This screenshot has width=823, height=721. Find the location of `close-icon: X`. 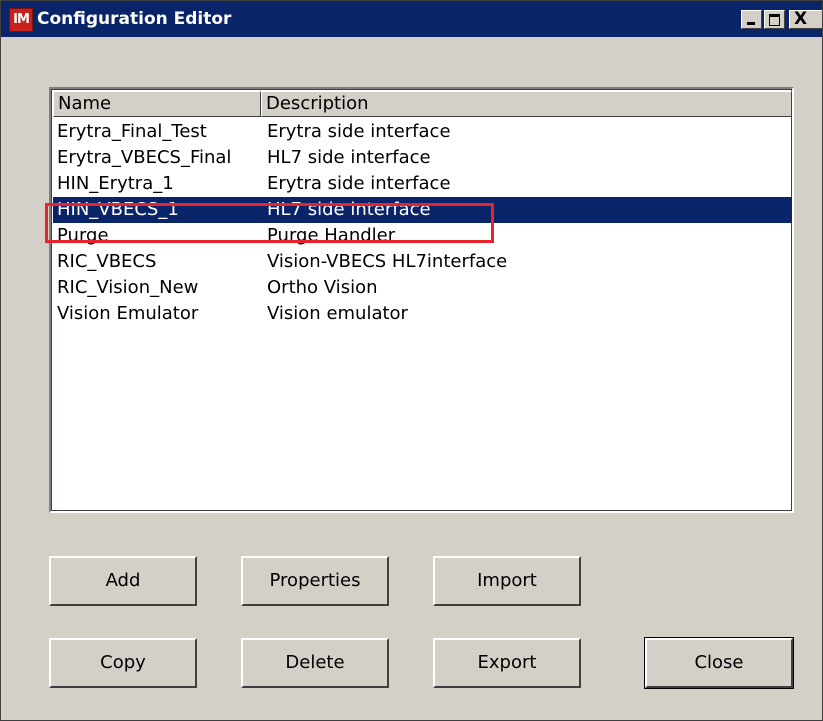

close-icon: X is located at coordinates (801, 19).